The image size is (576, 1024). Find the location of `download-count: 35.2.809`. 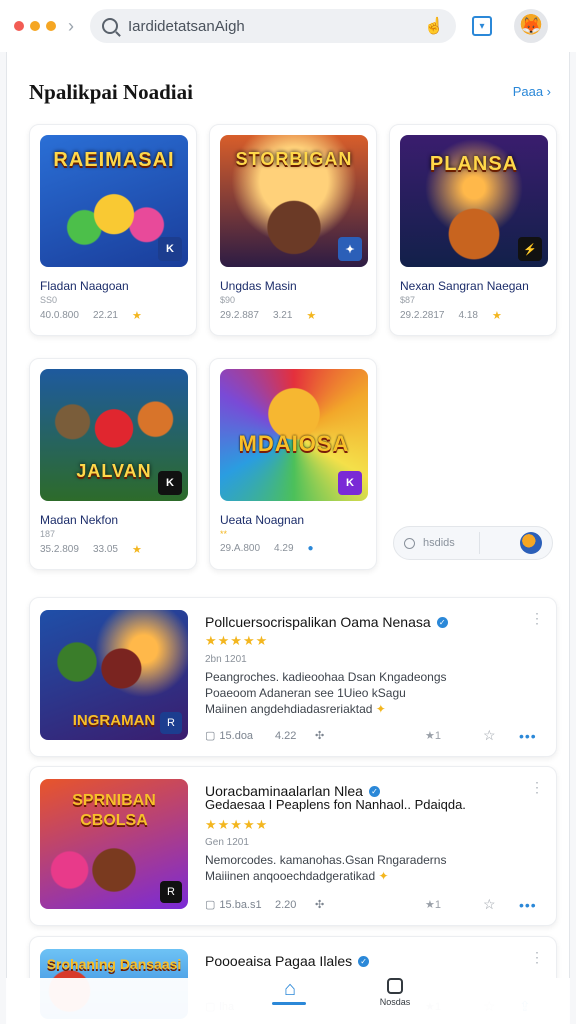

download-count: 35.2.809 is located at coordinates (59, 549).